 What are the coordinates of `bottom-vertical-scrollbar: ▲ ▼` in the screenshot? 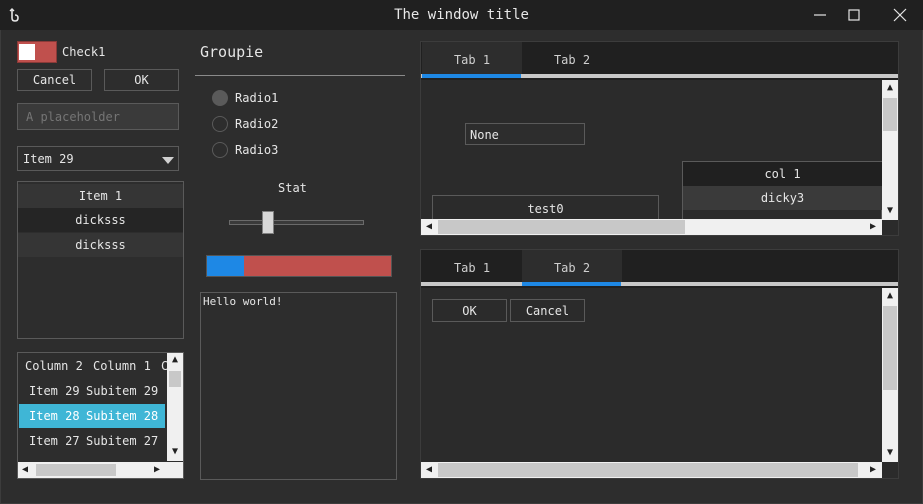 It's located at (890, 375).